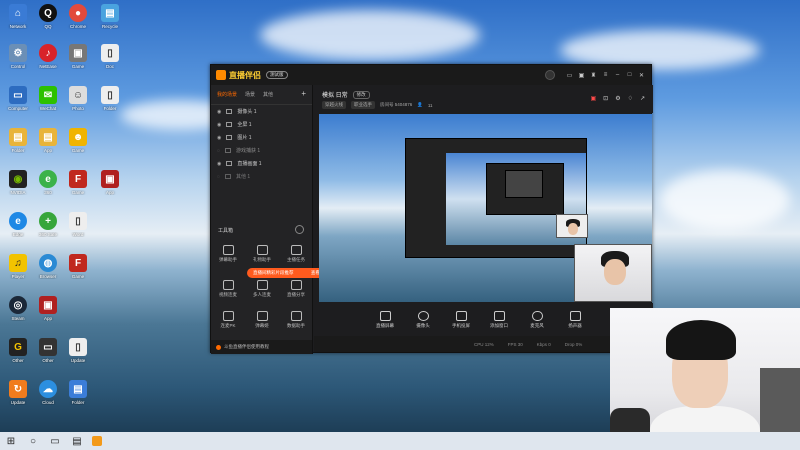 This screenshot has width=800, height=450. I want to click on desktop-icon: e Edge, so click(18, 224).